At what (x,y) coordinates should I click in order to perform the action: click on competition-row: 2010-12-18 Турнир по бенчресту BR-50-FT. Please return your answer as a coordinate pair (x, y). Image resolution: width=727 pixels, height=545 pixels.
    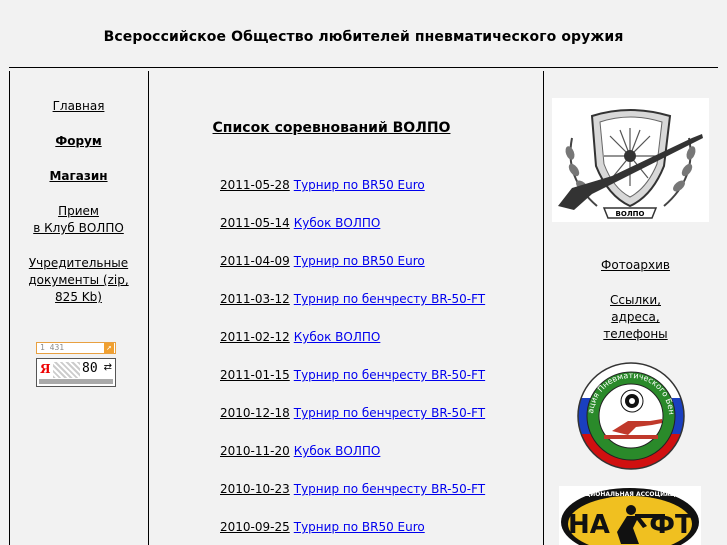
    Looking at the image, I should click on (352, 413).